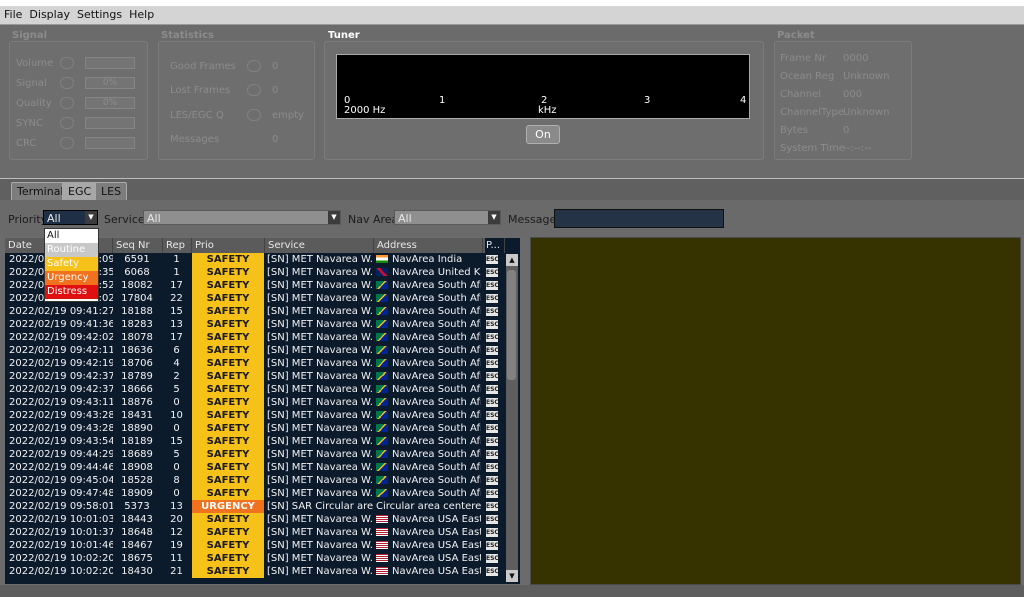 The height and width of the screenshot is (597, 1024). Describe the element at coordinates (70, 217) in the screenshot. I see `priority-select: All ▼` at that location.